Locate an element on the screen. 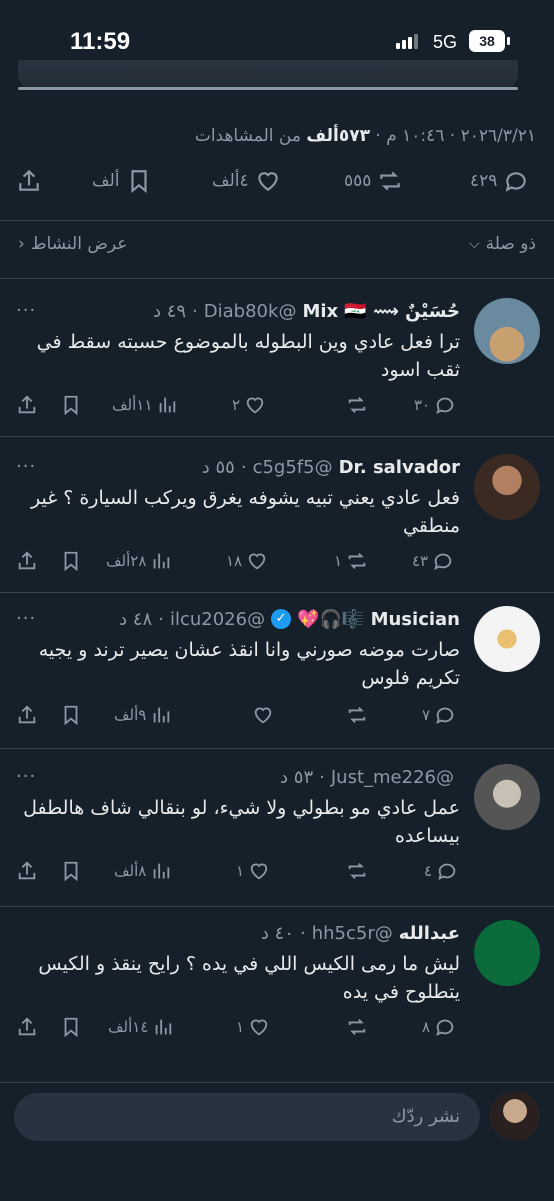 This screenshot has width=554, height=1201. views-button: ٢٨ألف is located at coordinates (139, 561).